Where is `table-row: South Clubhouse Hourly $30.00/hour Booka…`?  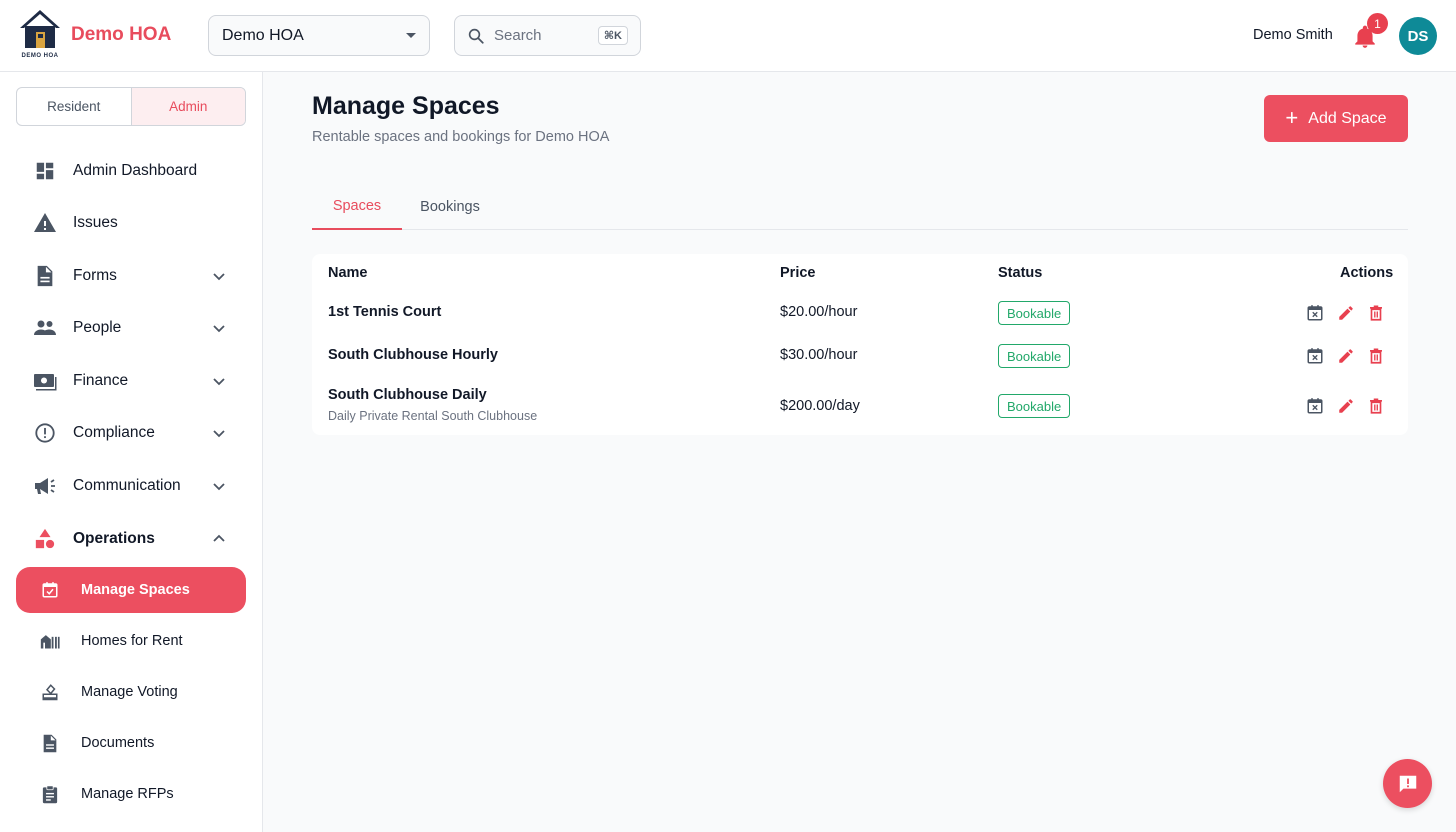
table-row: South Clubhouse Hourly $30.00/hour Booka… is located at coordinates (860, 357).